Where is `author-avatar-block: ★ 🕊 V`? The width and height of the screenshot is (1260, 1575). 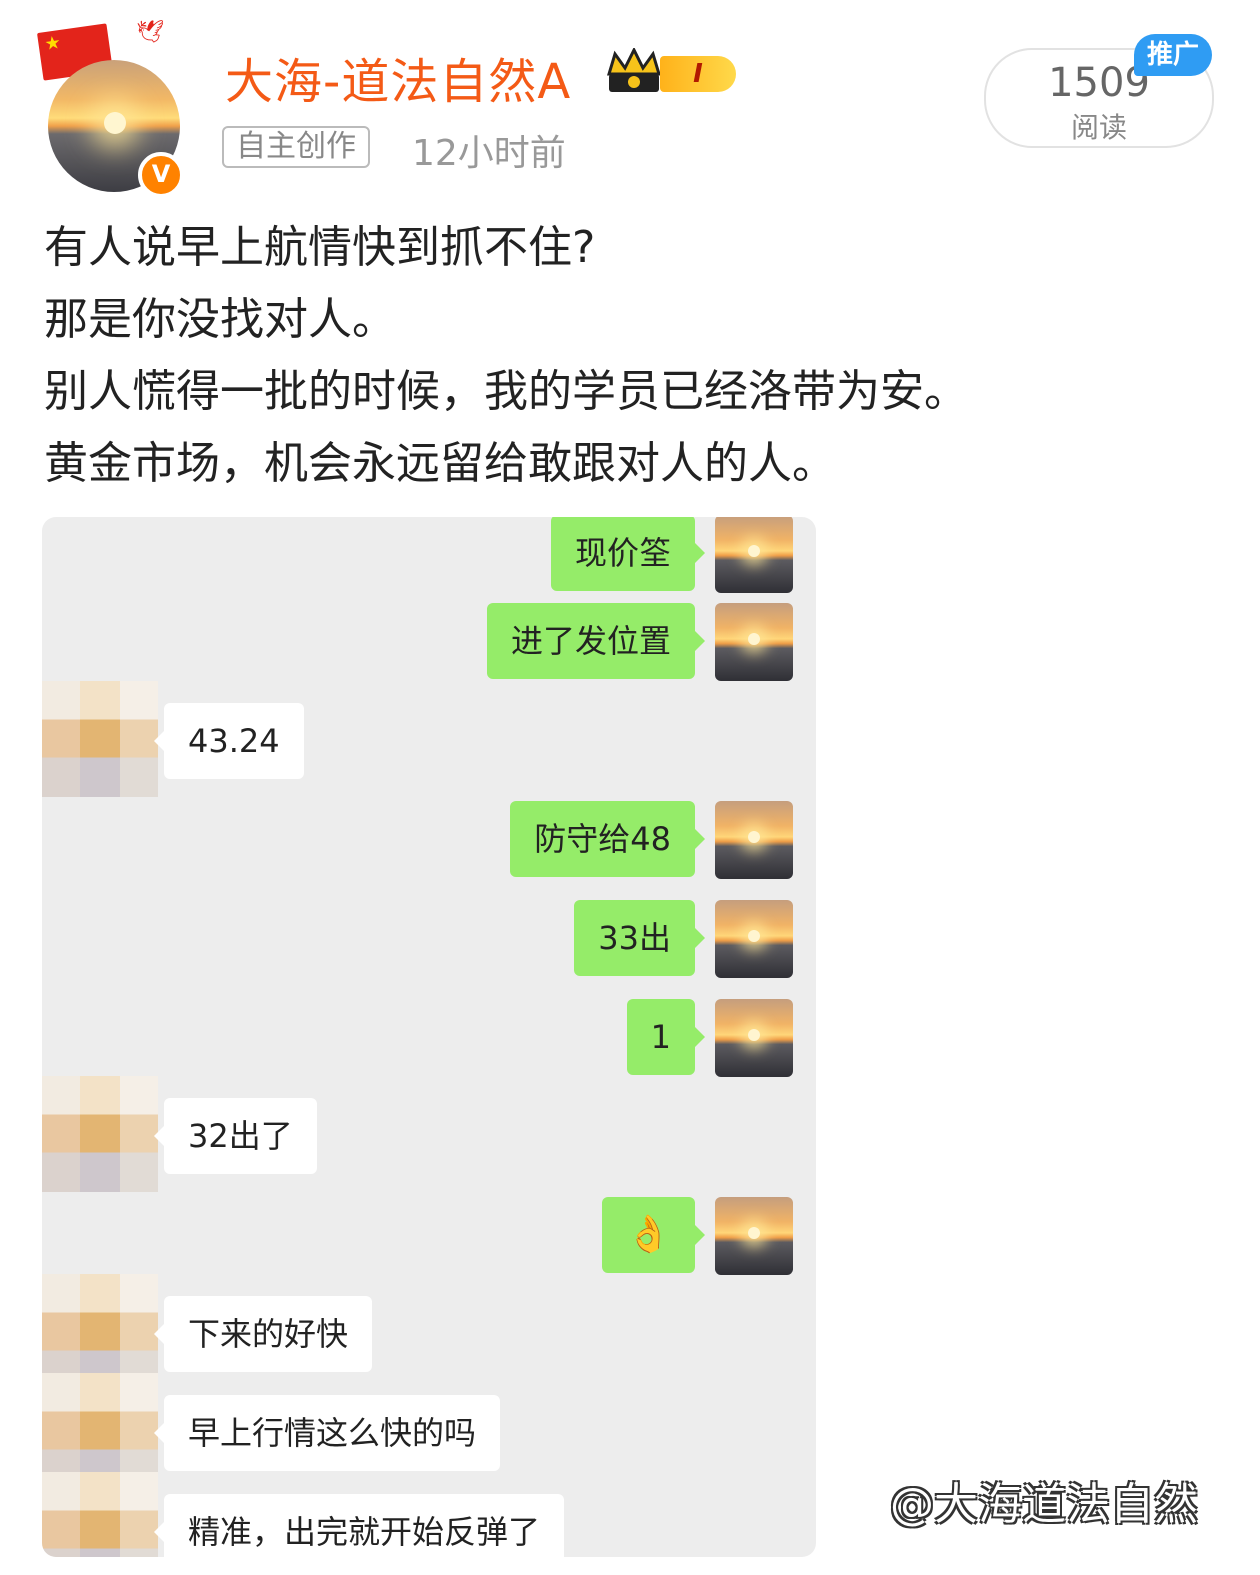 author-avatar-block: ★ 🕊 V is located at coordinates (113, 109).